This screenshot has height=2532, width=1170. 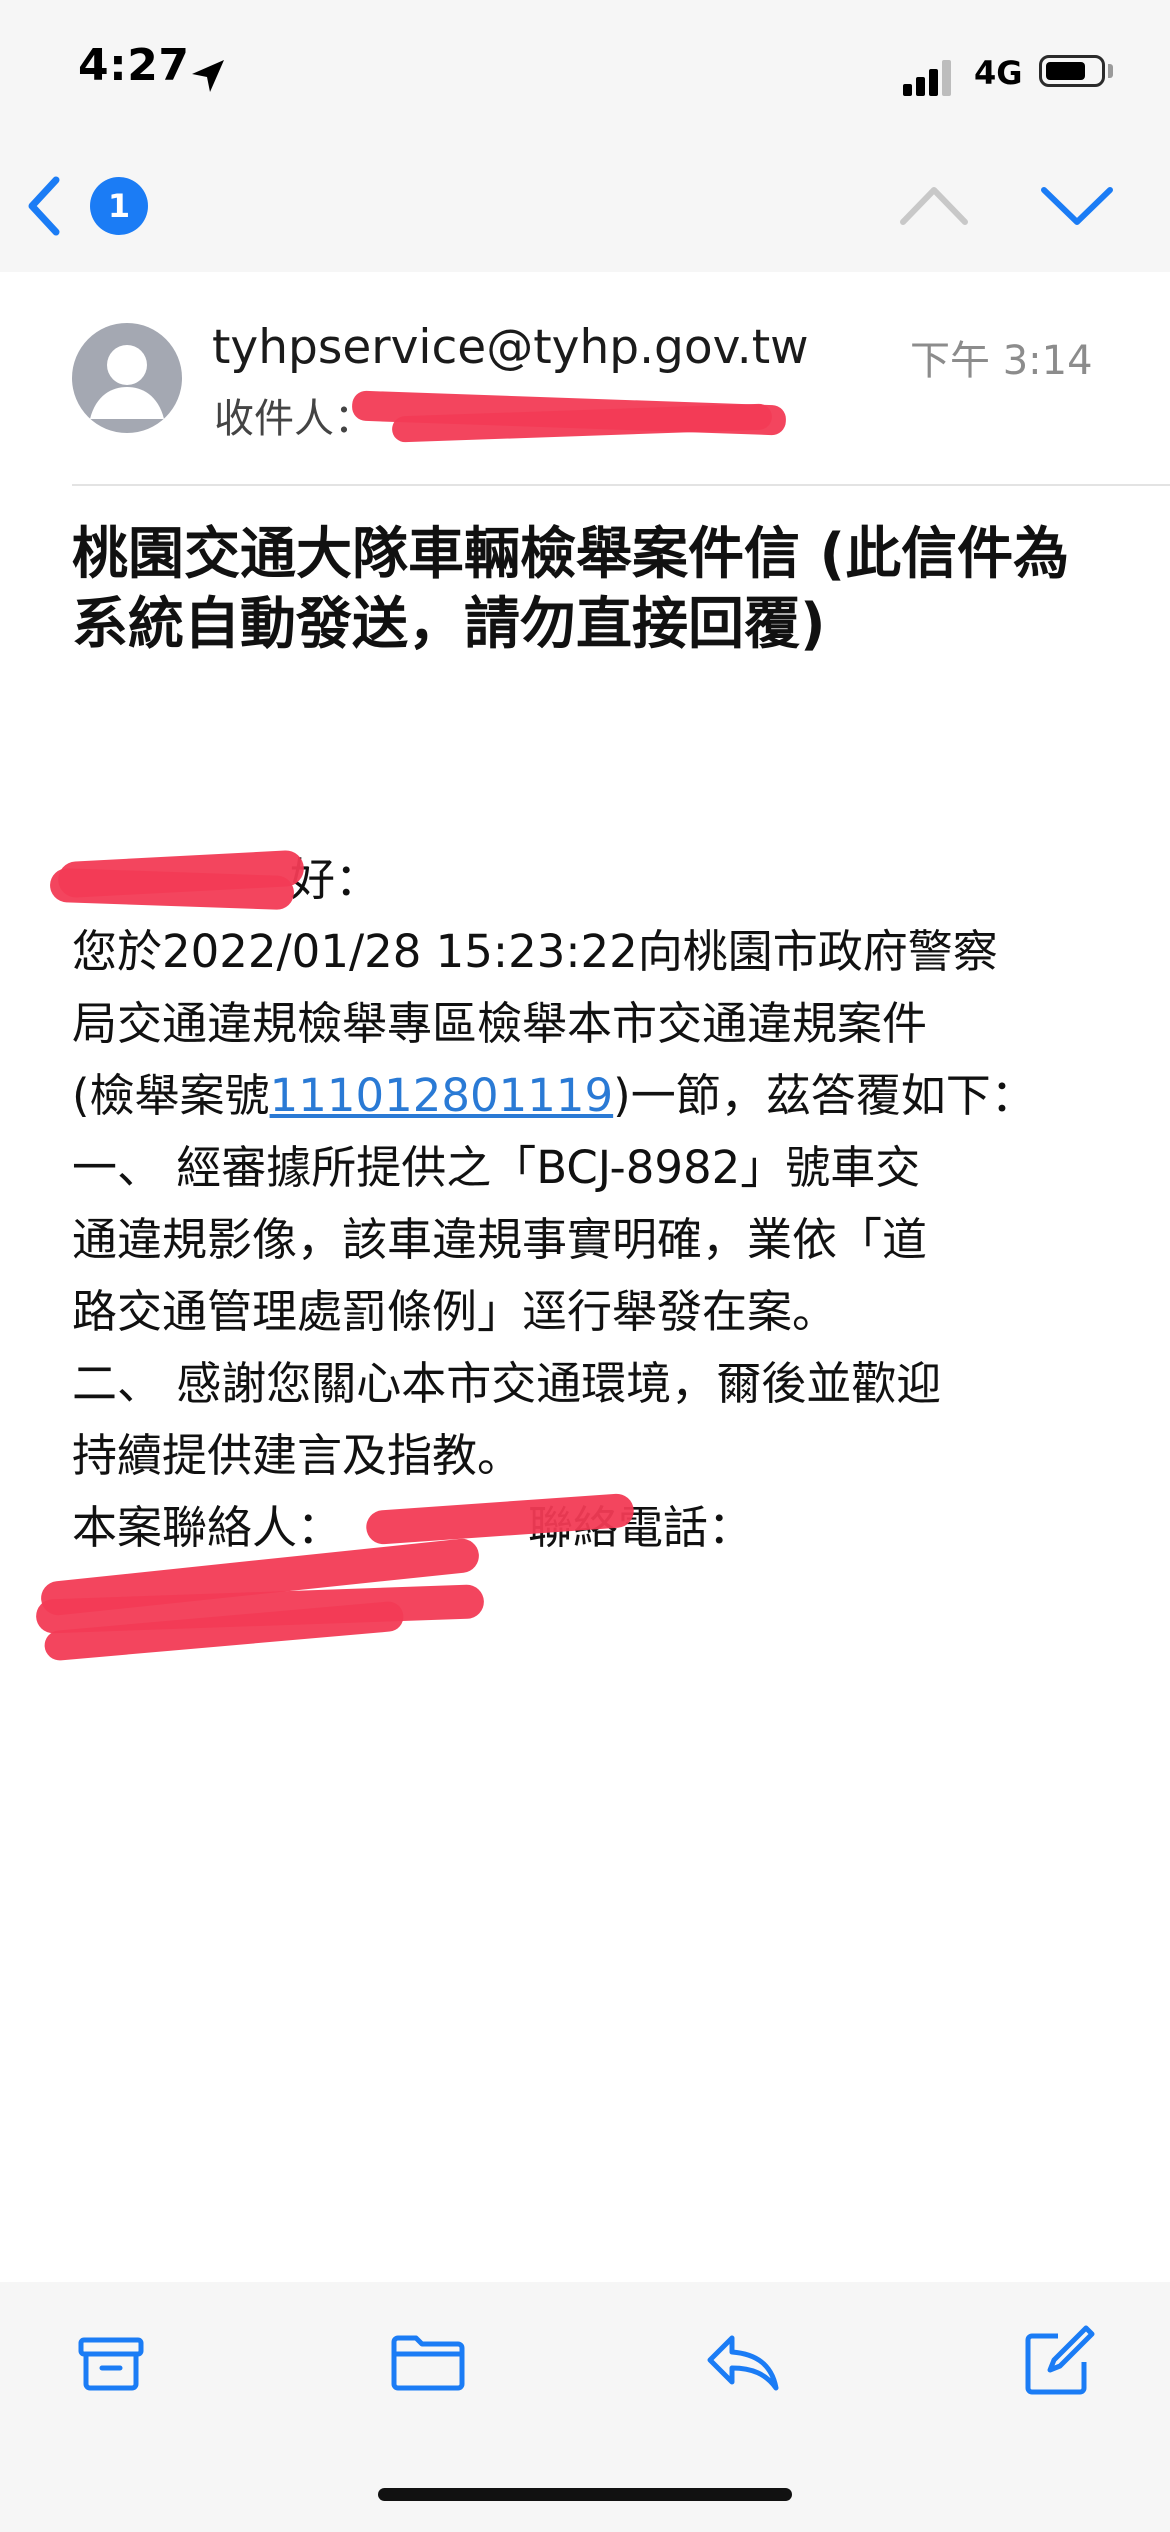 I want to click on body-line-8: 持續提供建言及指教。, so click(x=297, y=1455).